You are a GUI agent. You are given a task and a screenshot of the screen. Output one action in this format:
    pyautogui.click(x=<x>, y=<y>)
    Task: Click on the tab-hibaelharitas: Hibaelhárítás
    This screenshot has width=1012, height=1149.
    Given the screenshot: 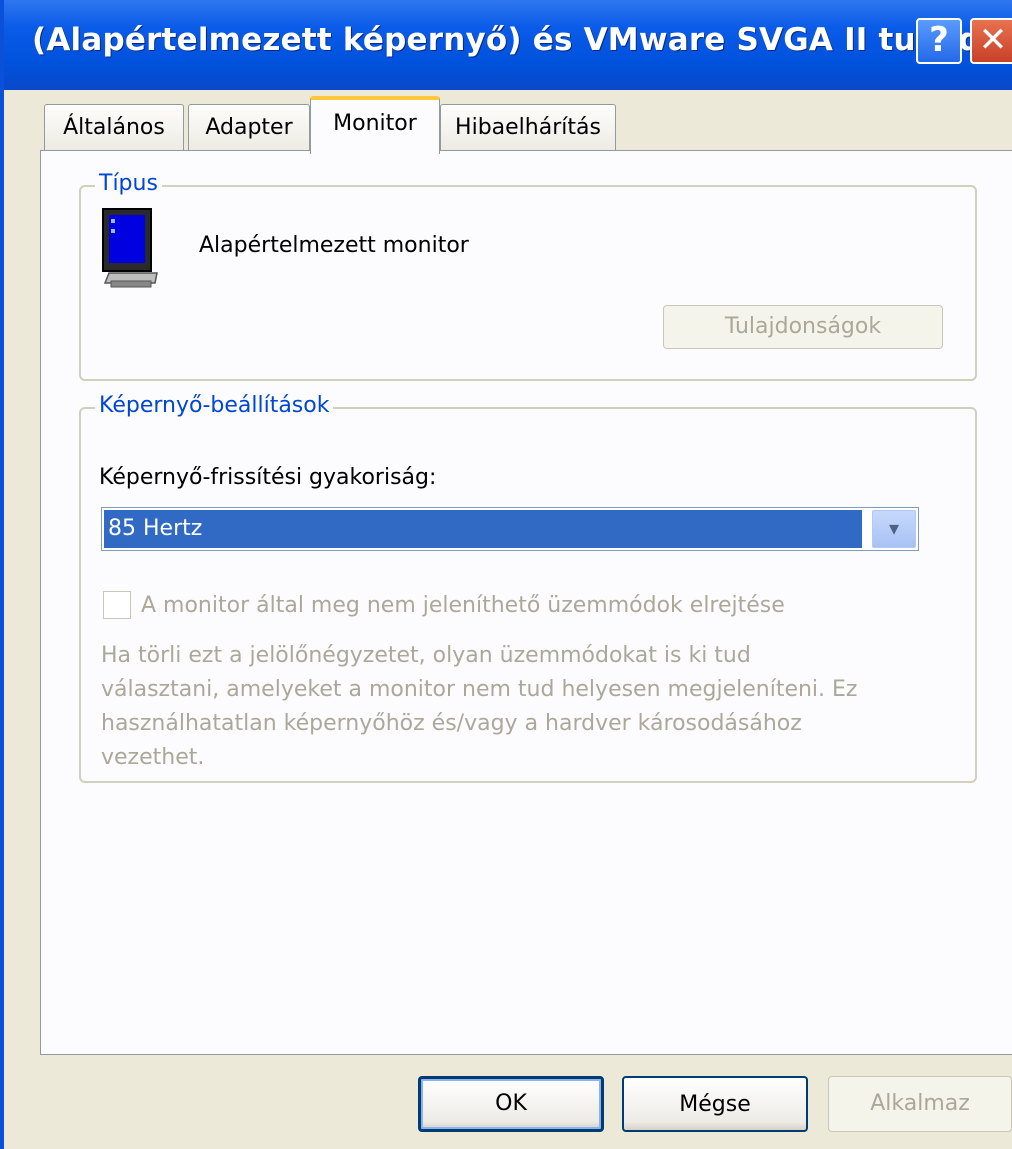 What is the action you would take?
    pyautogui.click(x=528, y=127)
    